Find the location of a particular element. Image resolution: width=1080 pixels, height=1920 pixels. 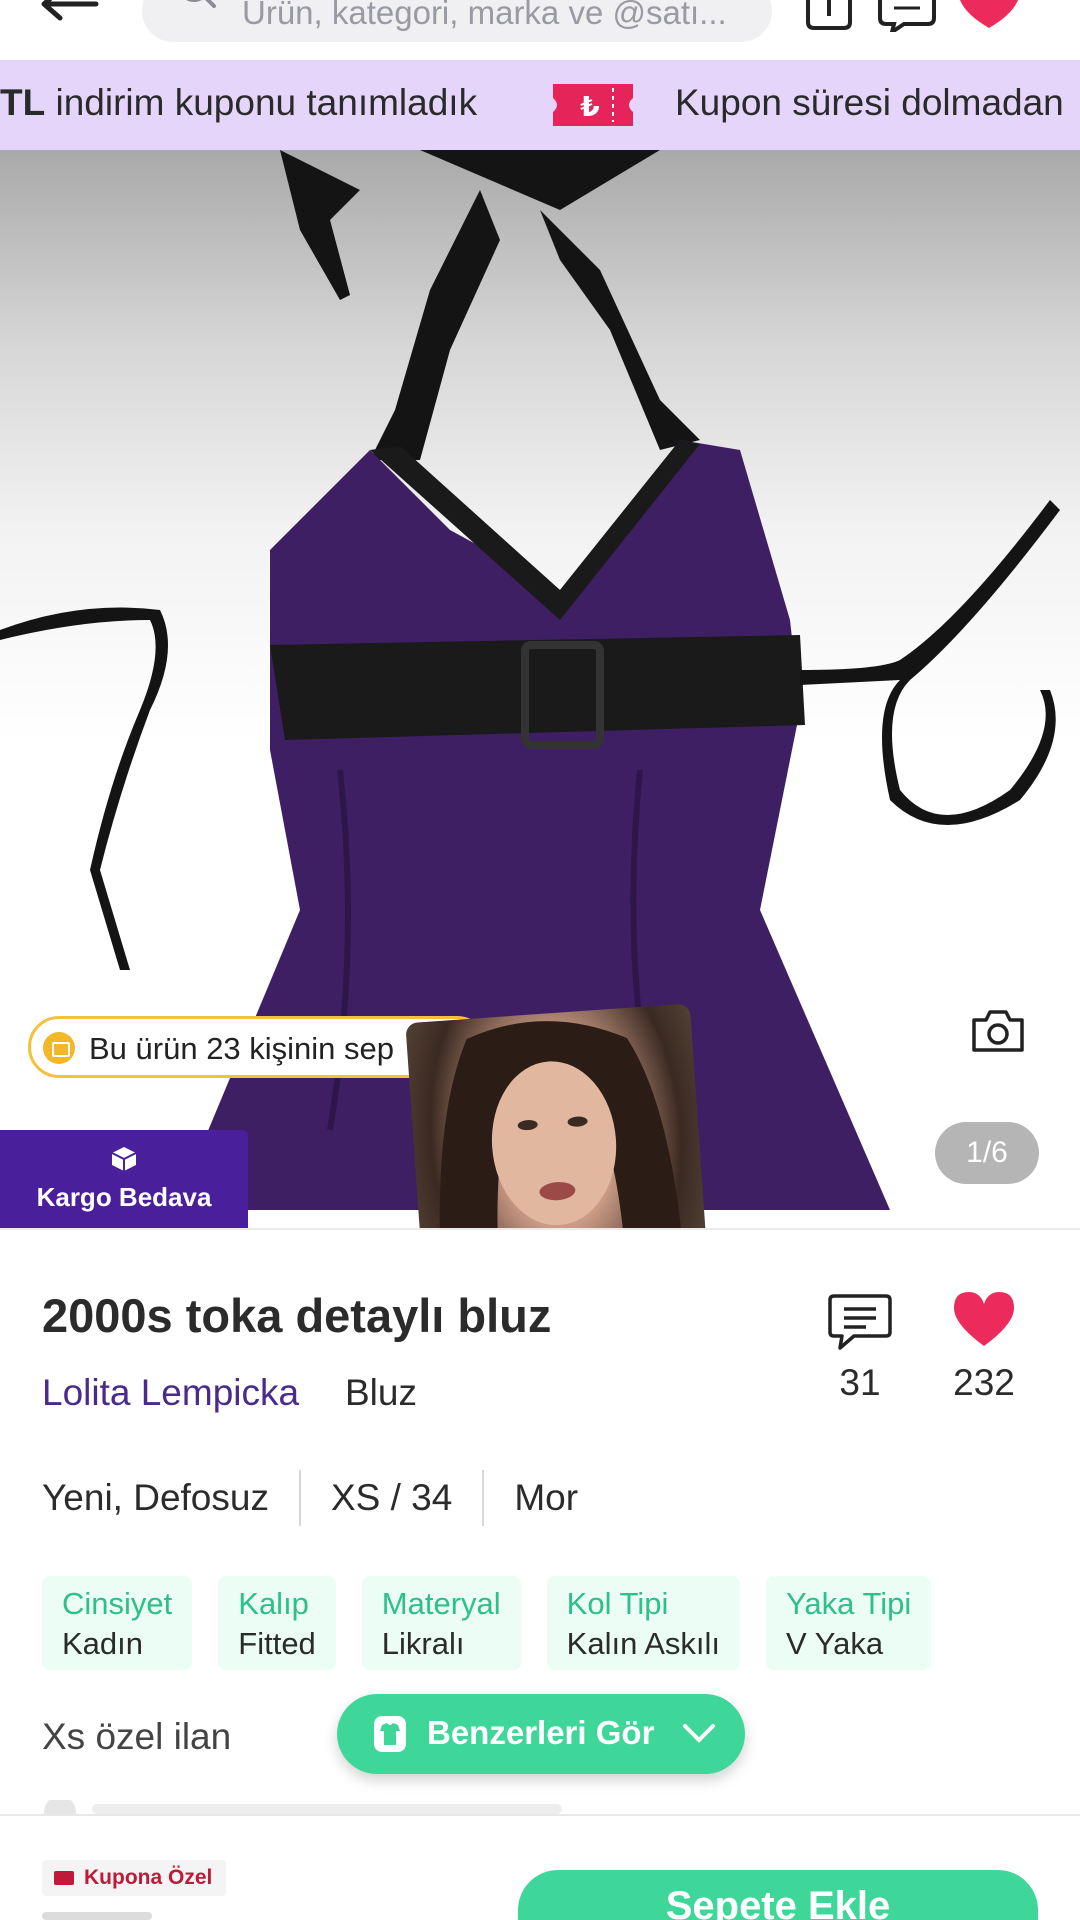

condition-value: Yeni, Defosuz is located at coordinates (155, 1497).